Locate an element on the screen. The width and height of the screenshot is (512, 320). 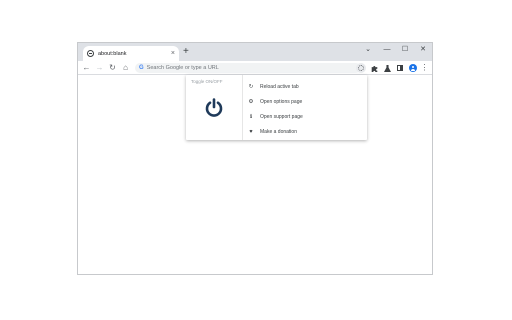
extensions-puzzle-button is located at coordinates (374, 68).